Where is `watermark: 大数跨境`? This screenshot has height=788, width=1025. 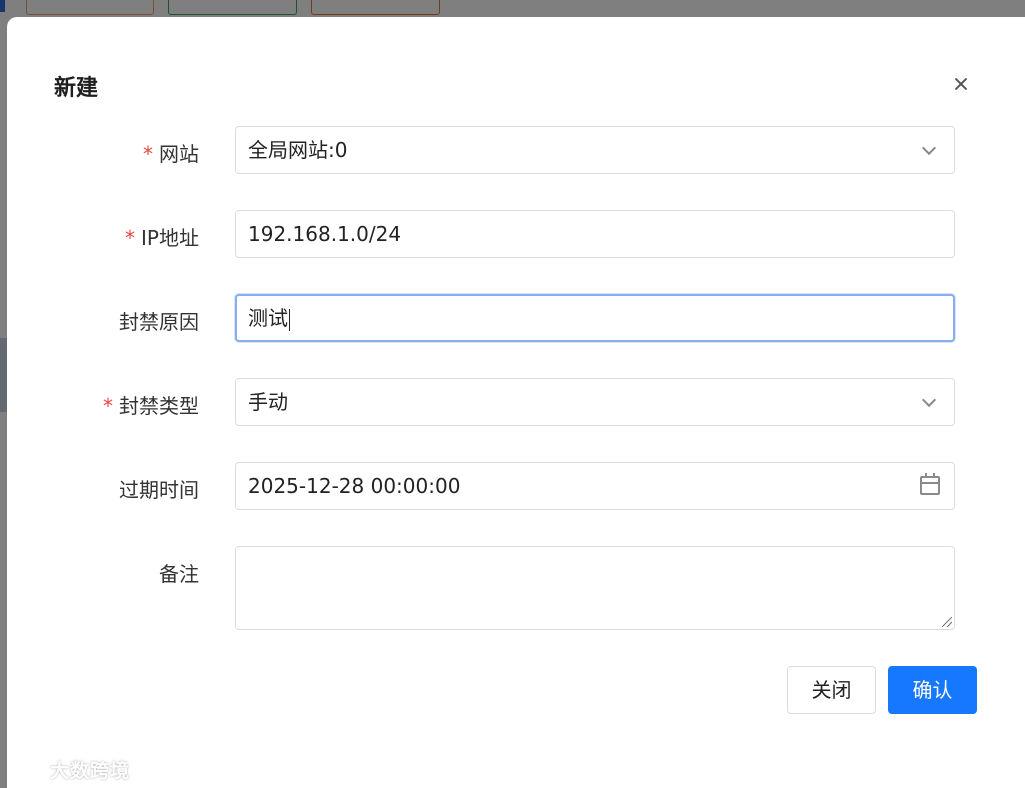
watermark: 大数跨境 is located at coordinates (70, 769).